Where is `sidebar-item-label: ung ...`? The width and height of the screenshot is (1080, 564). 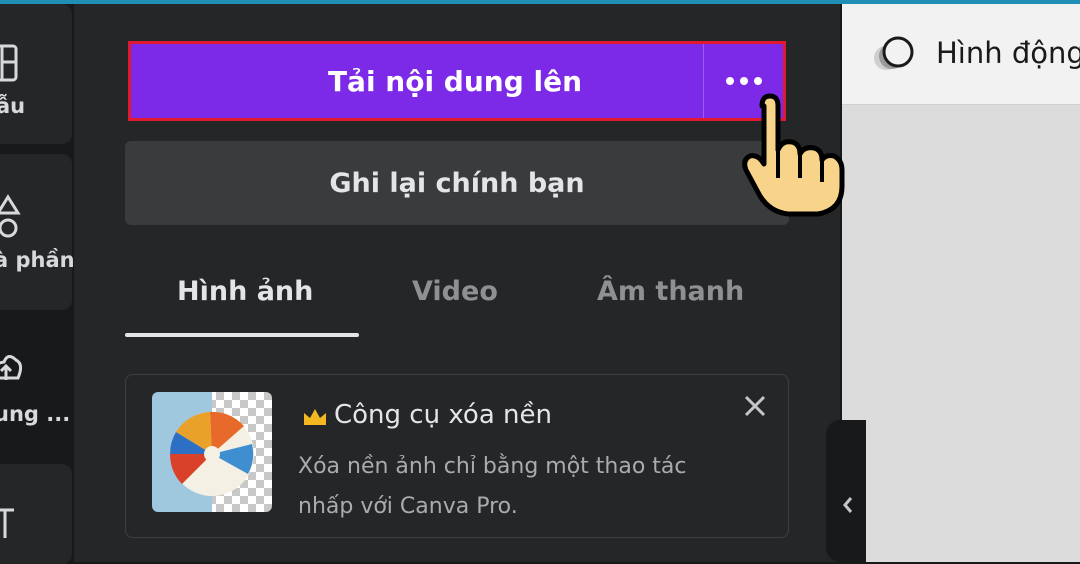 sidebar-item-label: ung ... is located at coordinates (35, 414).